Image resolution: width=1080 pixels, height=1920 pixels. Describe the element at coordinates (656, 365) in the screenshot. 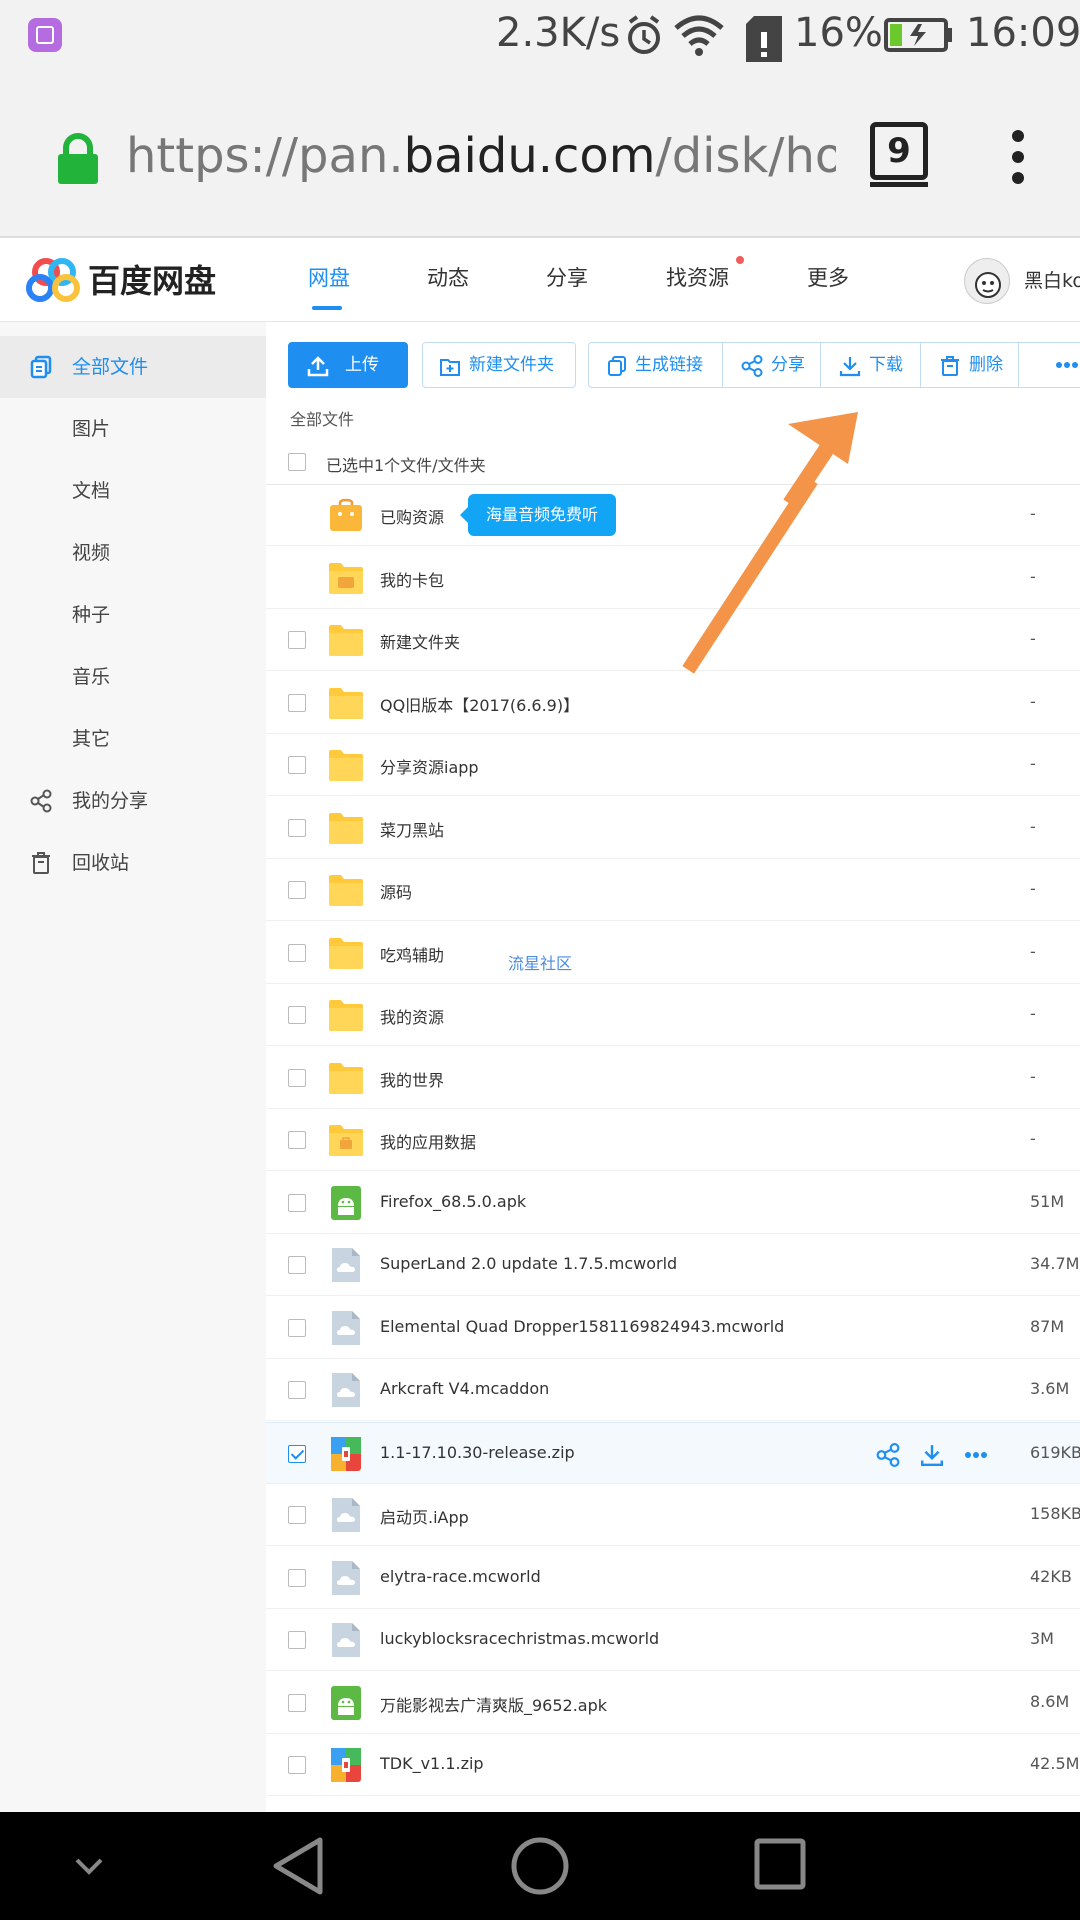

I see `generate-link-button: 生成链接` at that location.